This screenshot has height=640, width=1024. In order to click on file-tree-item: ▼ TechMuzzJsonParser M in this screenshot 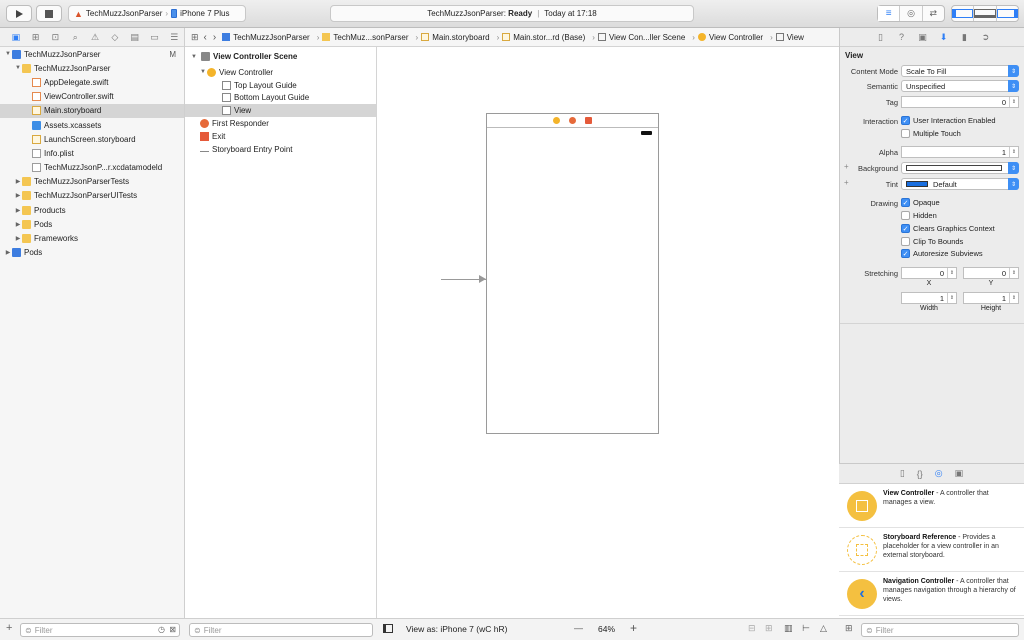, I will do `click(92, 54)`.